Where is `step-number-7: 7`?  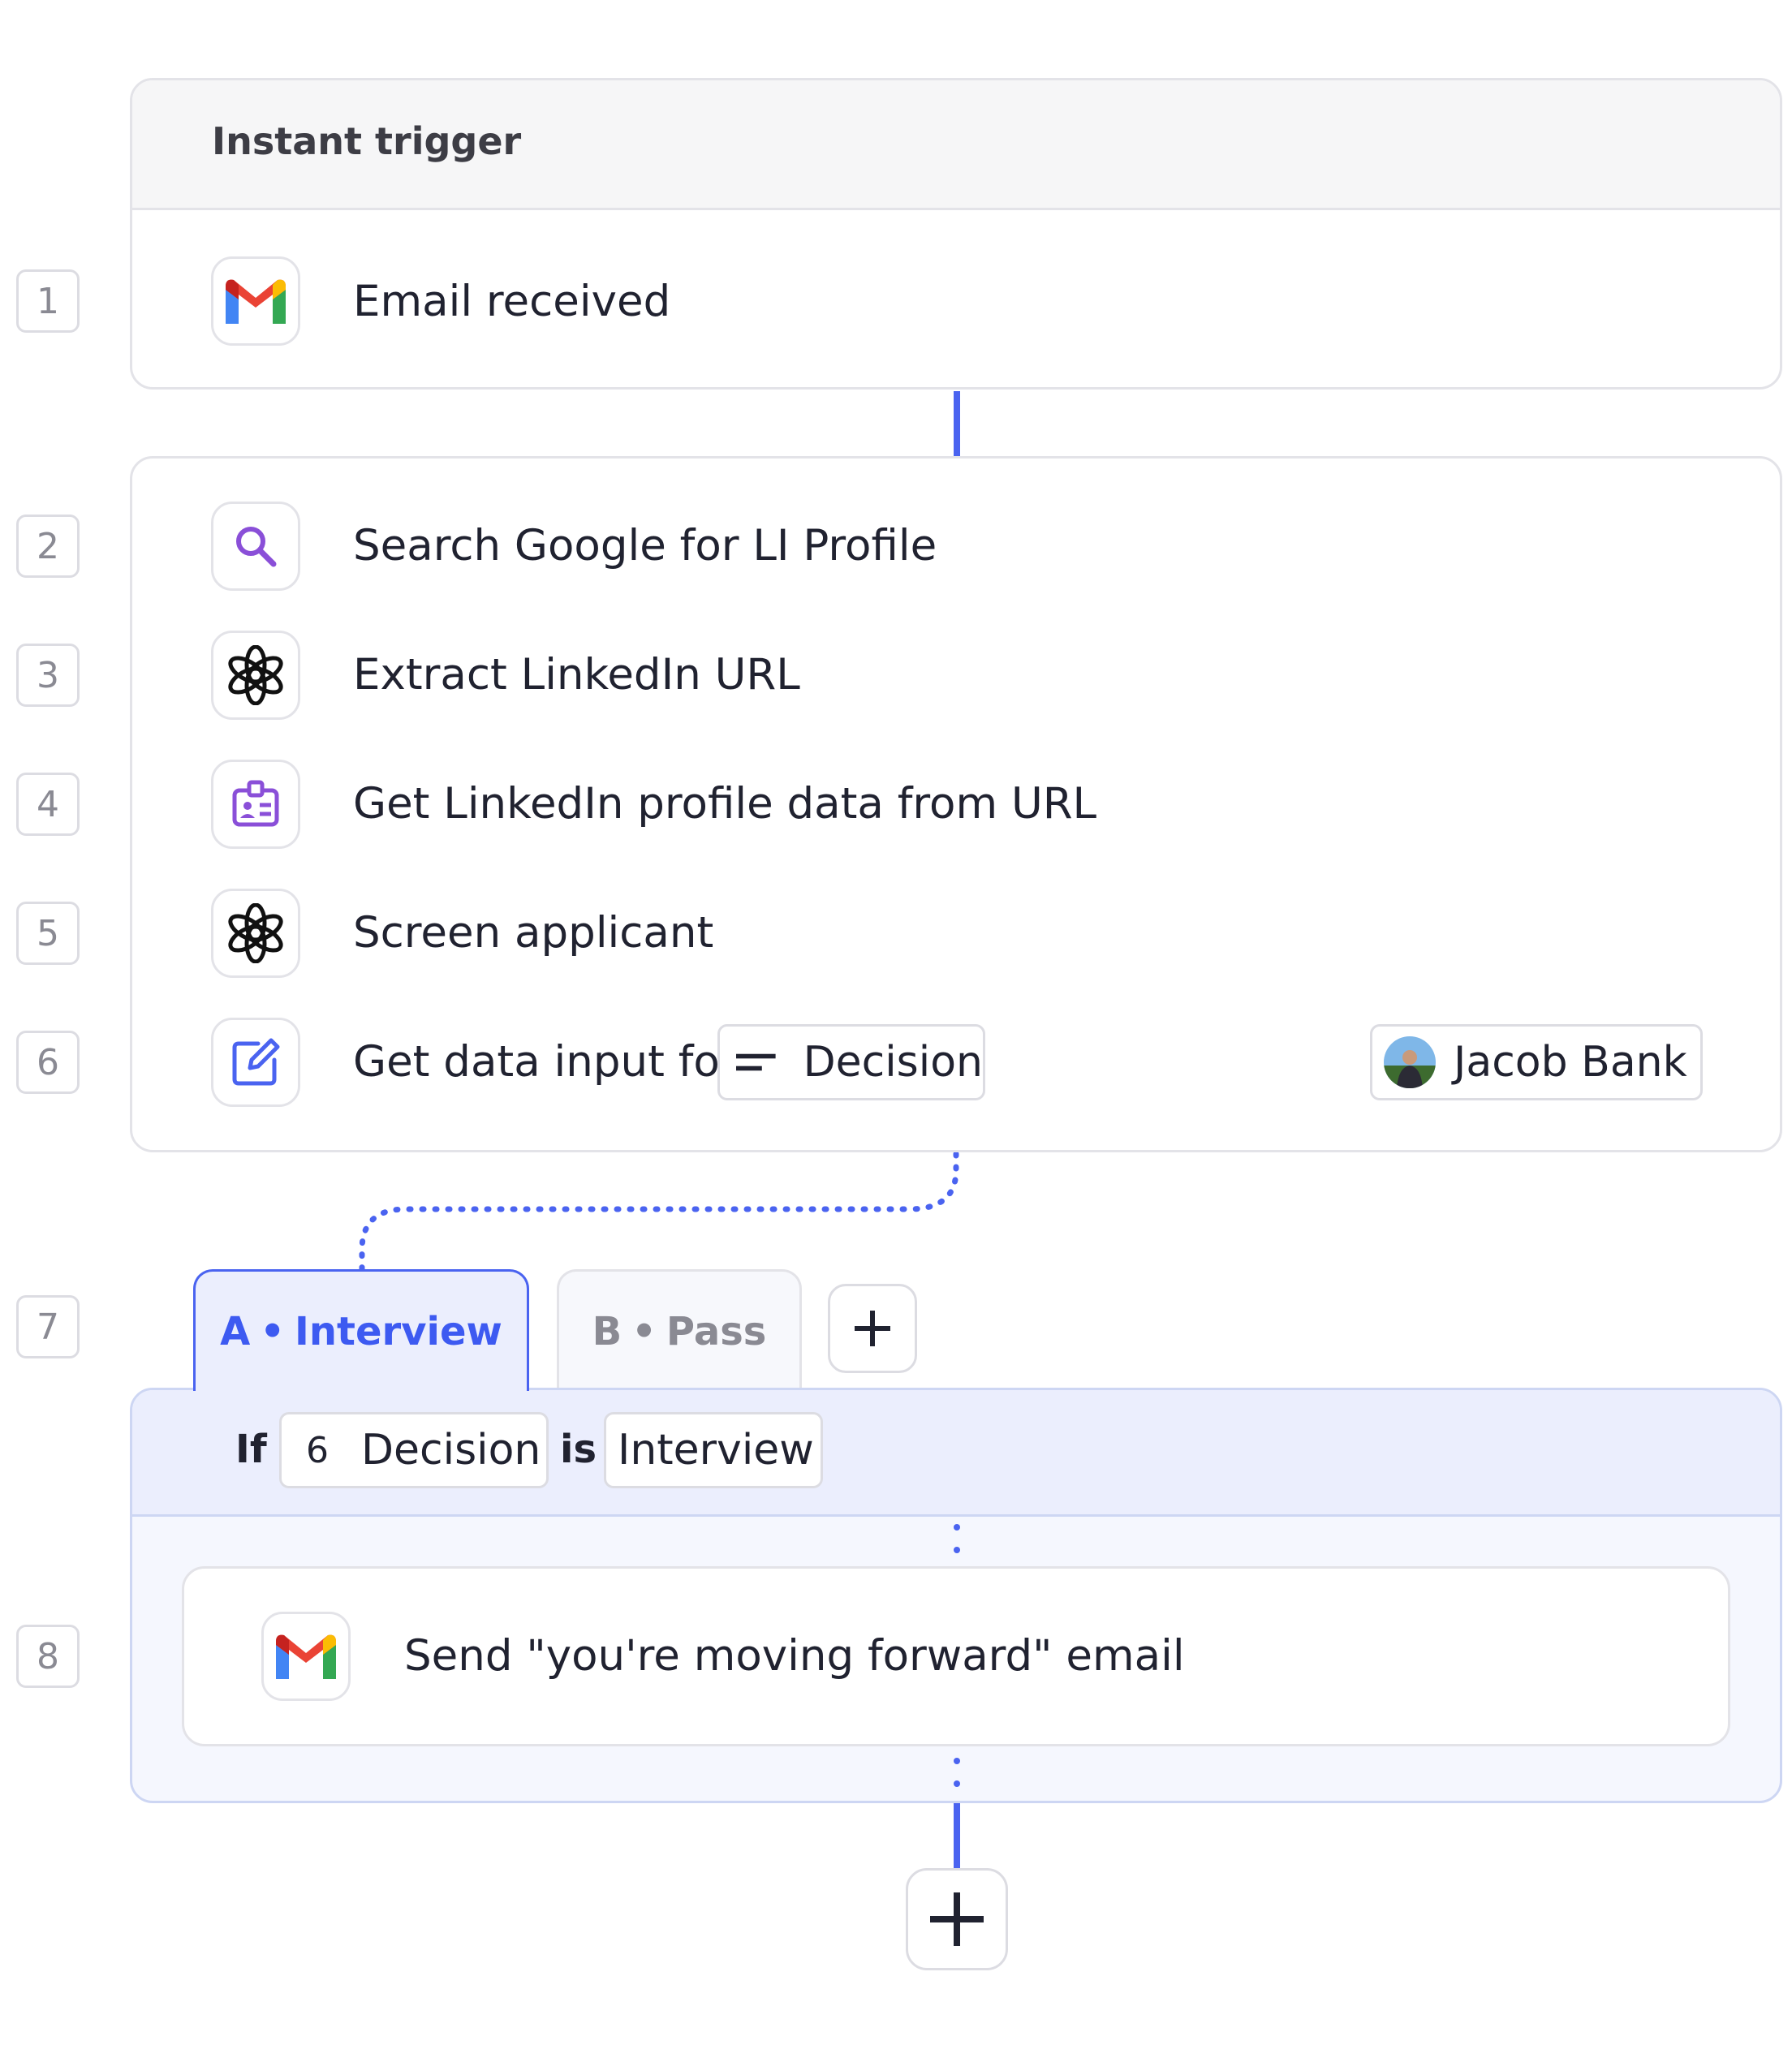 step-number-7: 7 is located at coordinates (48, 1326).